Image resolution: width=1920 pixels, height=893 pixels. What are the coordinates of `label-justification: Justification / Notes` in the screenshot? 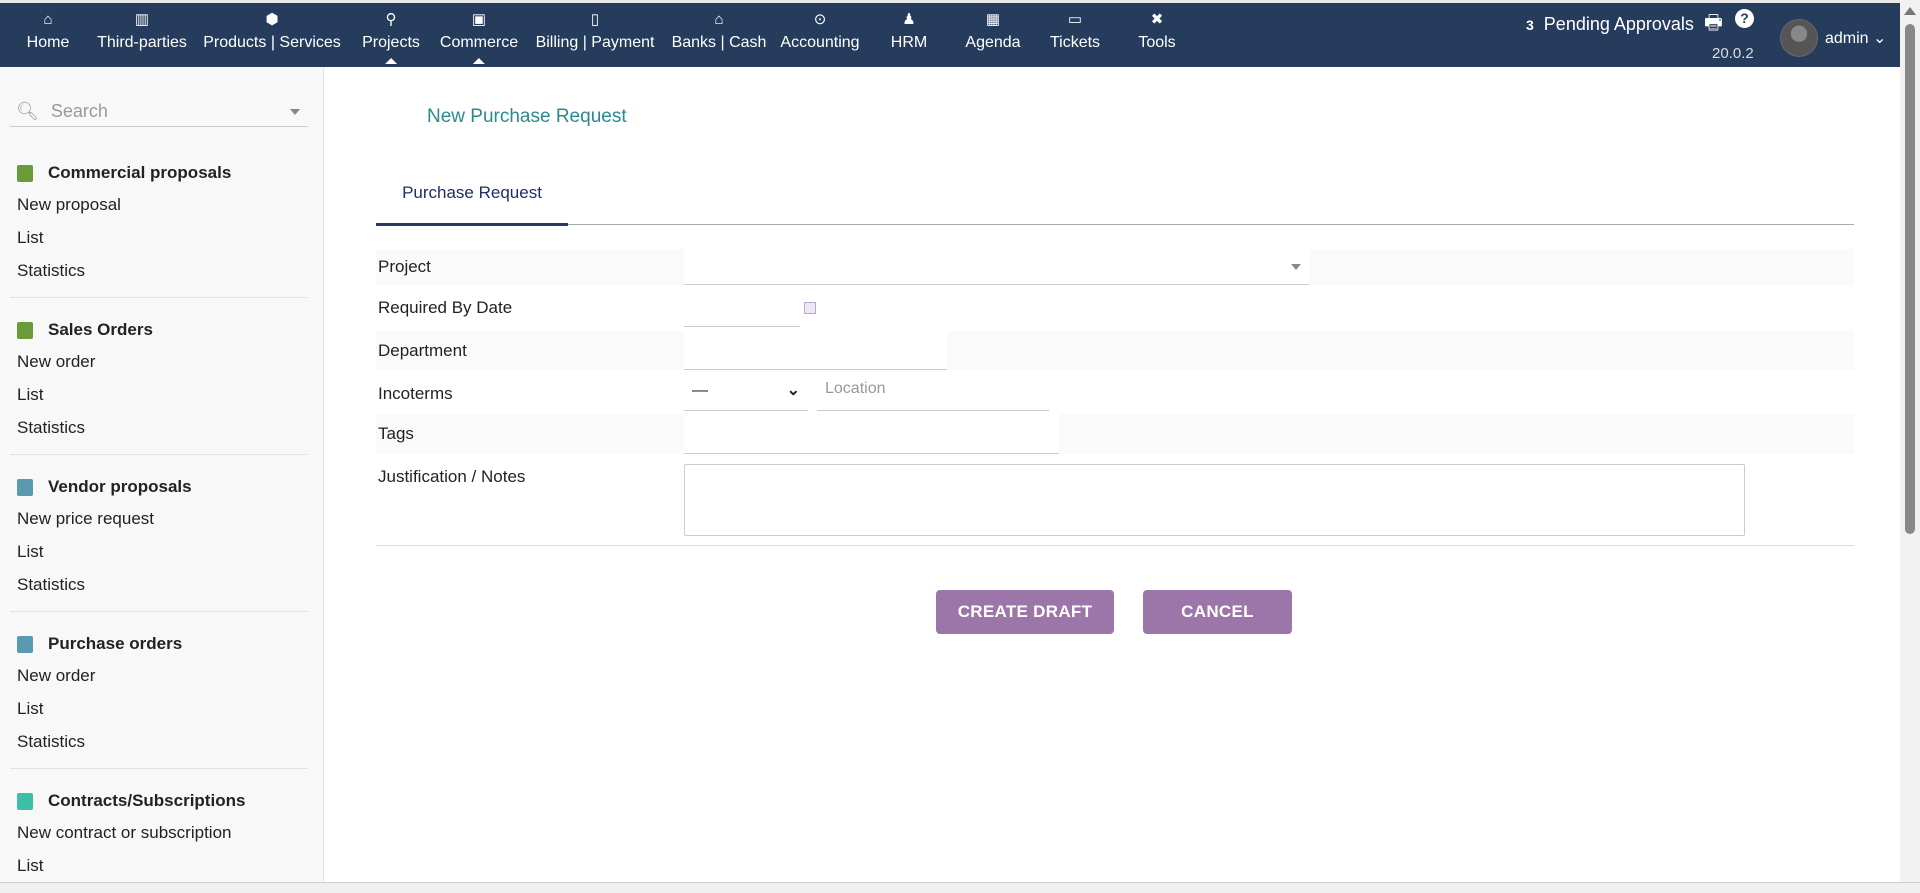 It's located at (452, 476).